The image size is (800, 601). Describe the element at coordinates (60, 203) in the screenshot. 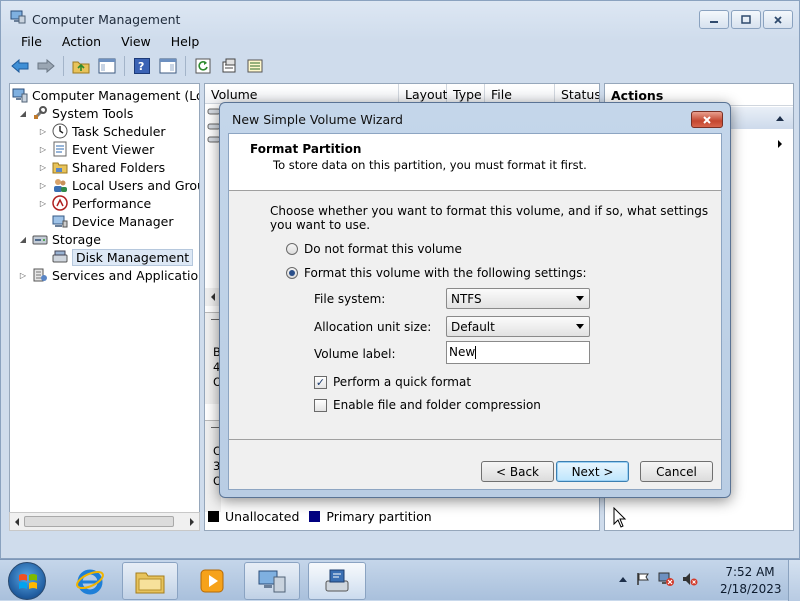

I see `performance-icon` at that location.